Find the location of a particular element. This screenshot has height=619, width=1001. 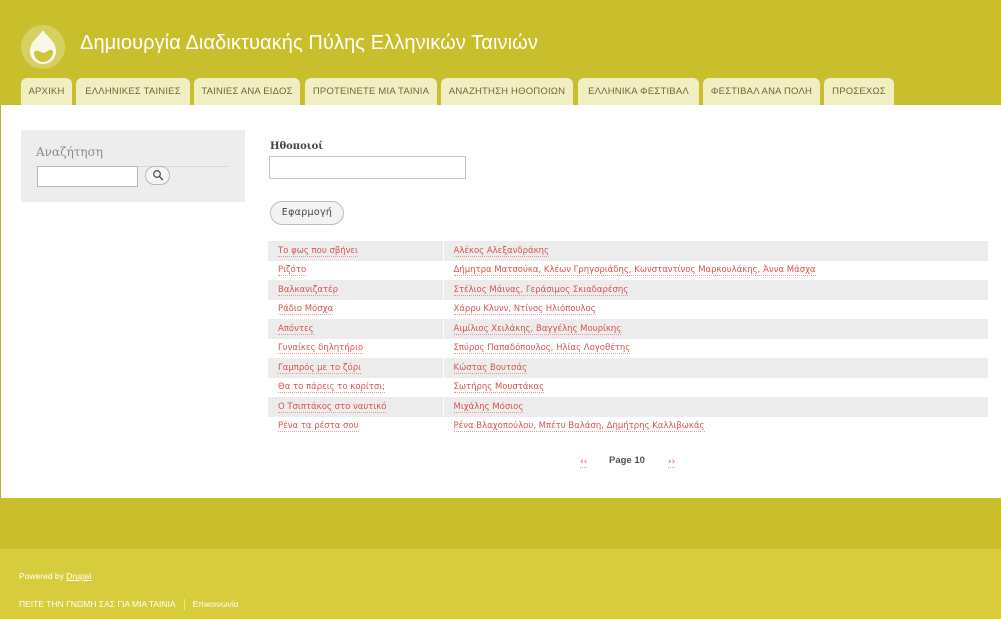

table-row: Ο Τσιπτάκος στο ναυτικό Μιχάλης Μόσιος is located at coordinates (628, 407).